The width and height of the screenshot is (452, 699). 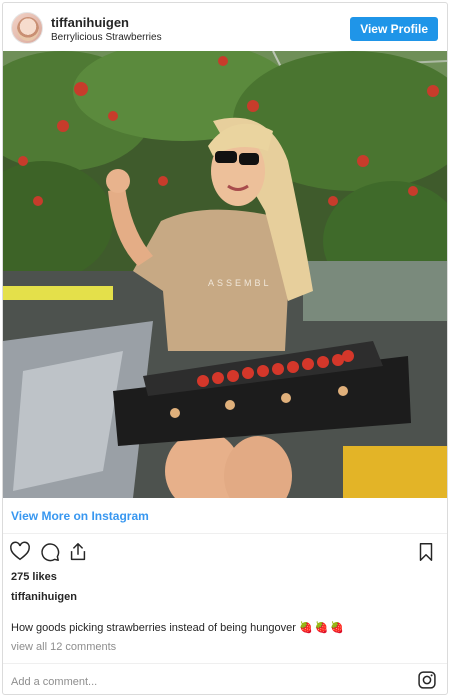 What do you see at coordinates (106, 37) in the screenshot?
I see `location-label: Berrylicious Strawberries` at bounding box center [106, 37].